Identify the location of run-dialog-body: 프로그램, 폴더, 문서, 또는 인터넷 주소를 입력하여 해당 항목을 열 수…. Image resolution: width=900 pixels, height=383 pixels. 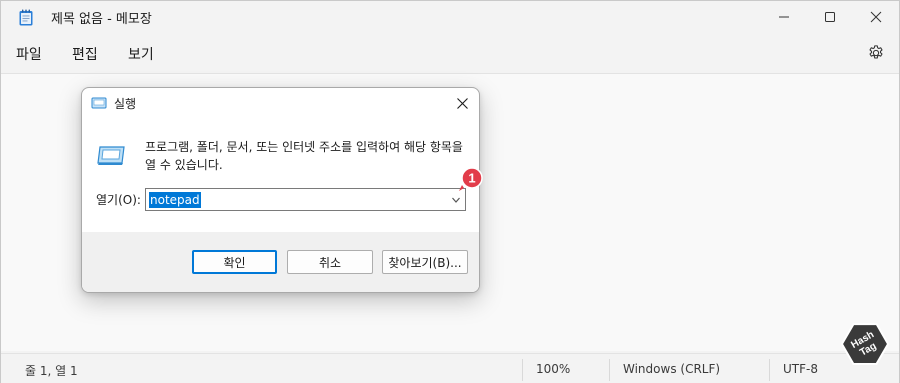
(280, 175).